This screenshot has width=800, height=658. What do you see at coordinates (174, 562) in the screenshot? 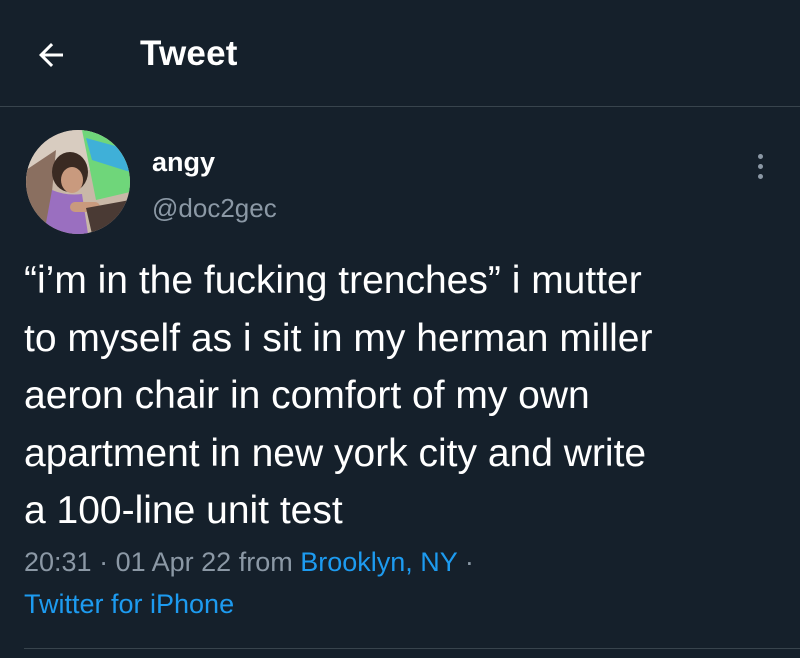
I see `tweet-date: 01 Apr 22` at bounding box center [174, 562].